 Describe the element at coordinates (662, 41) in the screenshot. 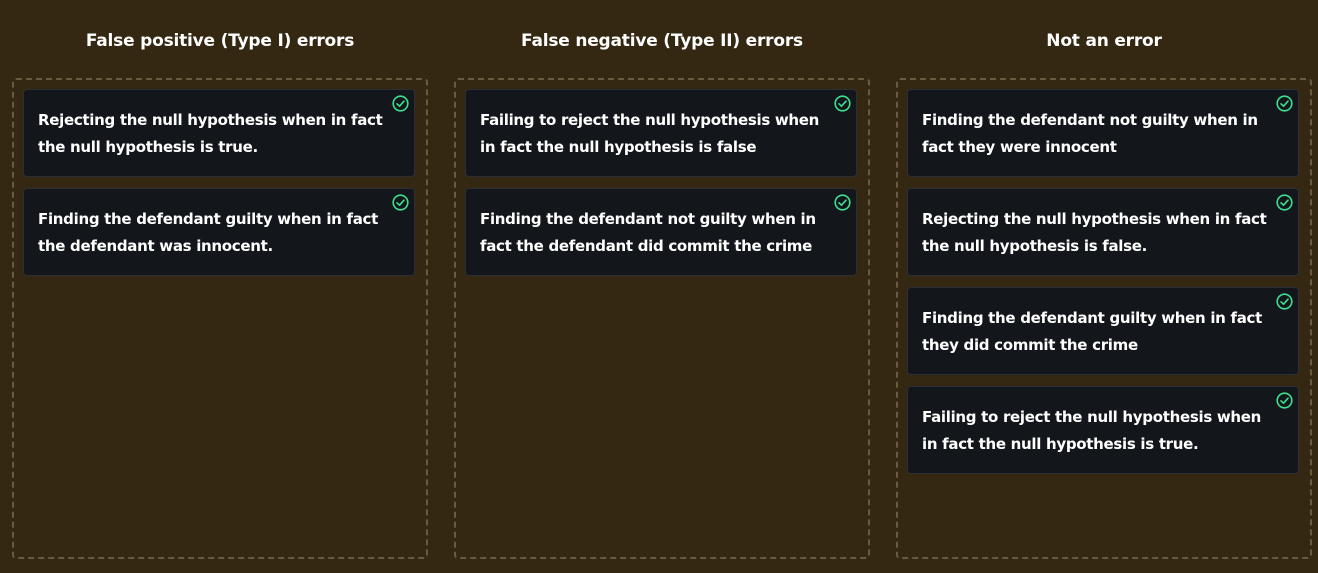

I see `column-title: False negative (Type II) errors` at that location.